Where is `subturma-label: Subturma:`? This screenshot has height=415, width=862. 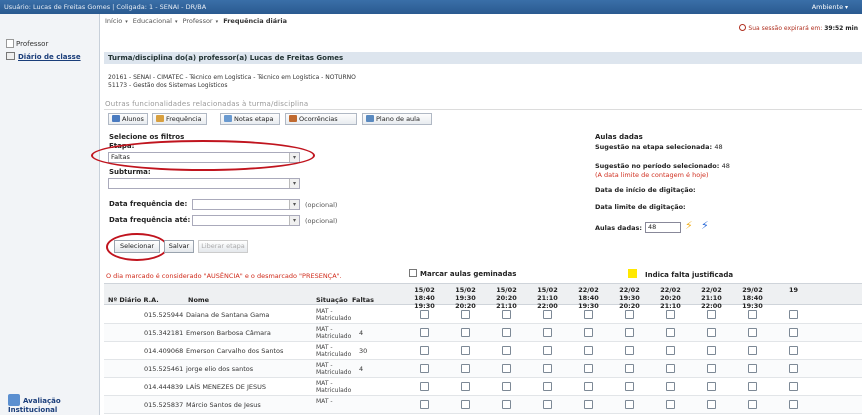
subturma-label: Subturma: is located at coordinates (130, 172).